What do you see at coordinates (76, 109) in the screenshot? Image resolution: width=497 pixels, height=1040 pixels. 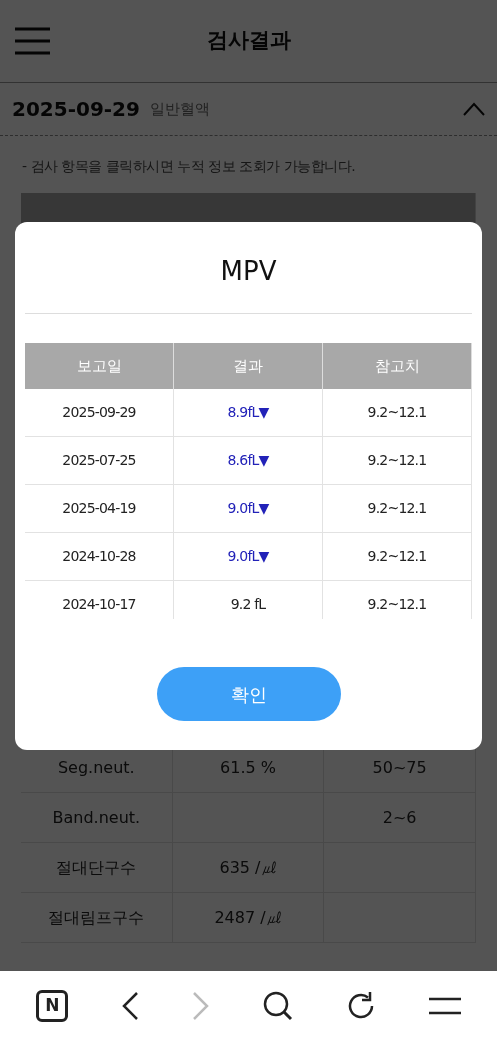 I see `result-date: 2025-09-29` at bounding box center [76, 109].